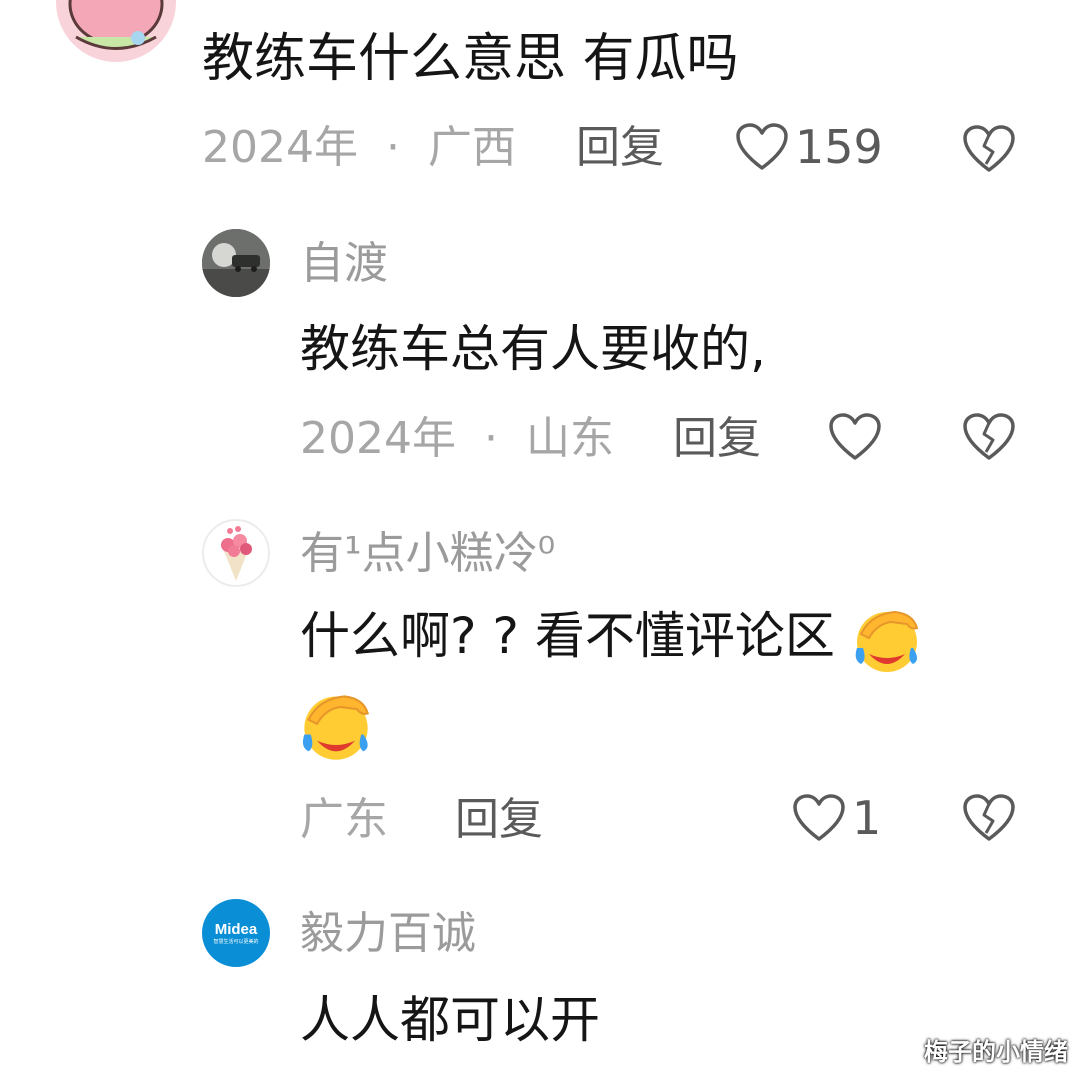 The image size is (1080, 1079). What do you see at coordinates (344, 819) in the screenshot?
I see `comment-location: 广东` at bounding box center [344, 819].